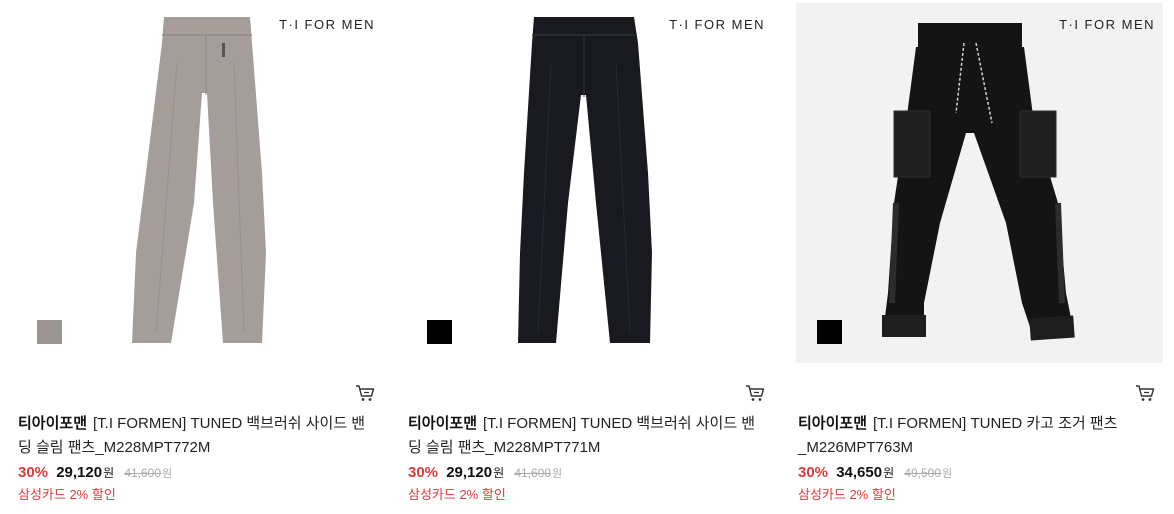 Image resolution: width=1174 pixels, height=514 pixels. I want to click on price-row: 30% 34,650원 49,500원, so click(975, 473).